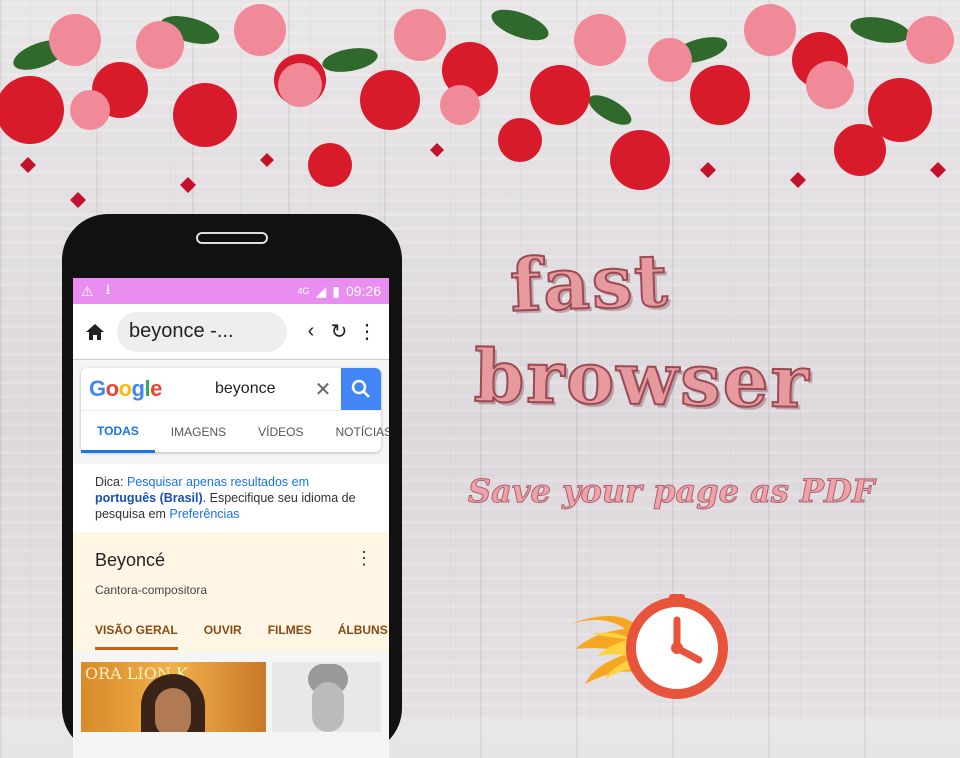  I want to click on clear-icon: ✕, so click(323, 389).